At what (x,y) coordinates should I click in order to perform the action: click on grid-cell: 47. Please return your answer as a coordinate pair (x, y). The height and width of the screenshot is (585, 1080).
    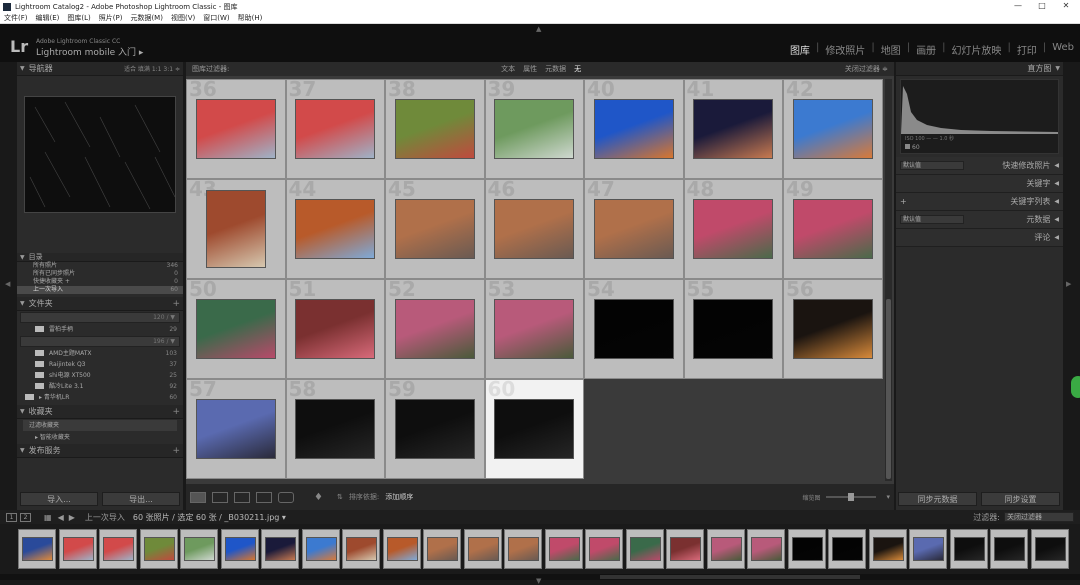
    Looking at the image, I should click on (634, 229).